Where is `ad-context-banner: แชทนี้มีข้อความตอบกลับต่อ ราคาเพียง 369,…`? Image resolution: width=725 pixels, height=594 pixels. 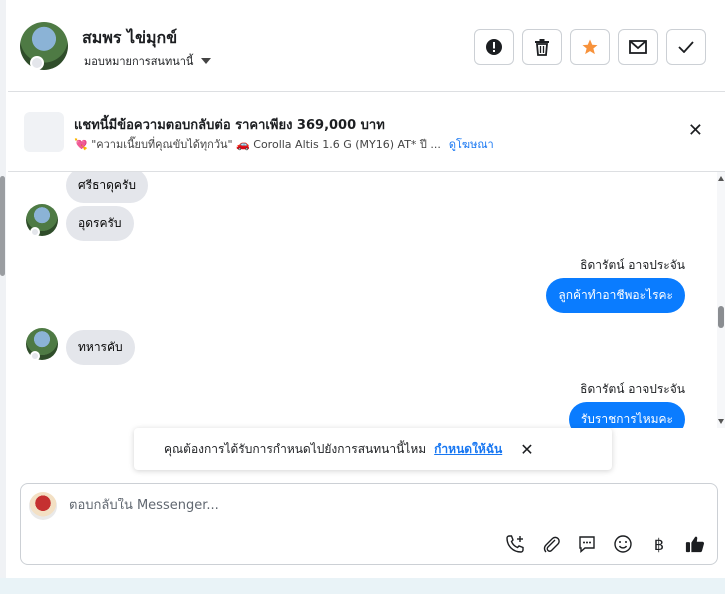
ad-context-banner: แชทนี้มีข้อความตอบกลับต่อ ราคาเพียง 369,… is located at coordinates (366, 132).